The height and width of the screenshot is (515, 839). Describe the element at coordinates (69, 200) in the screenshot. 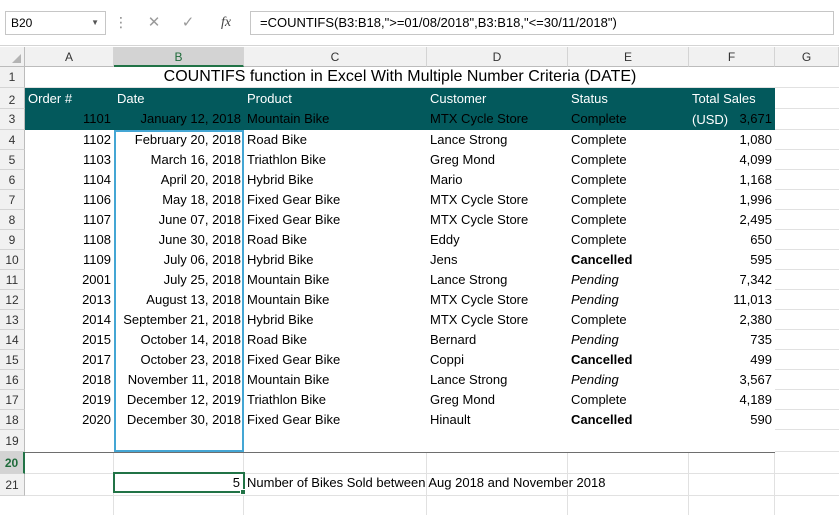

I see `cell-order: 1106` at that location.